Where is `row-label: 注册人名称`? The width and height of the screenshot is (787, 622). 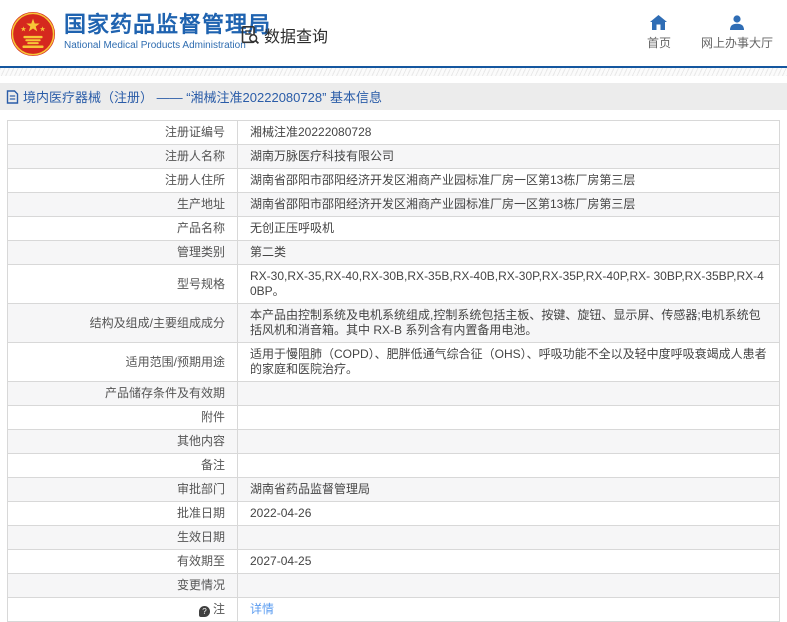
row-label: 注册人名称 is located at coordinates (122, 156).